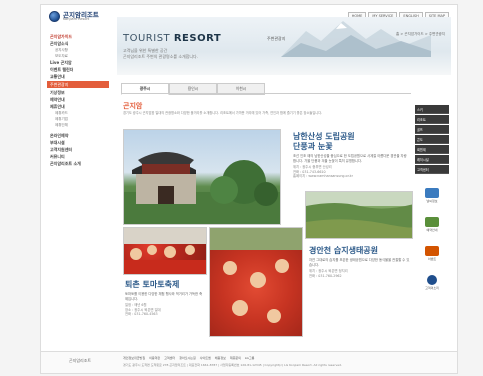  I want to click on fortress-gate-illustration, so click(202, 188).